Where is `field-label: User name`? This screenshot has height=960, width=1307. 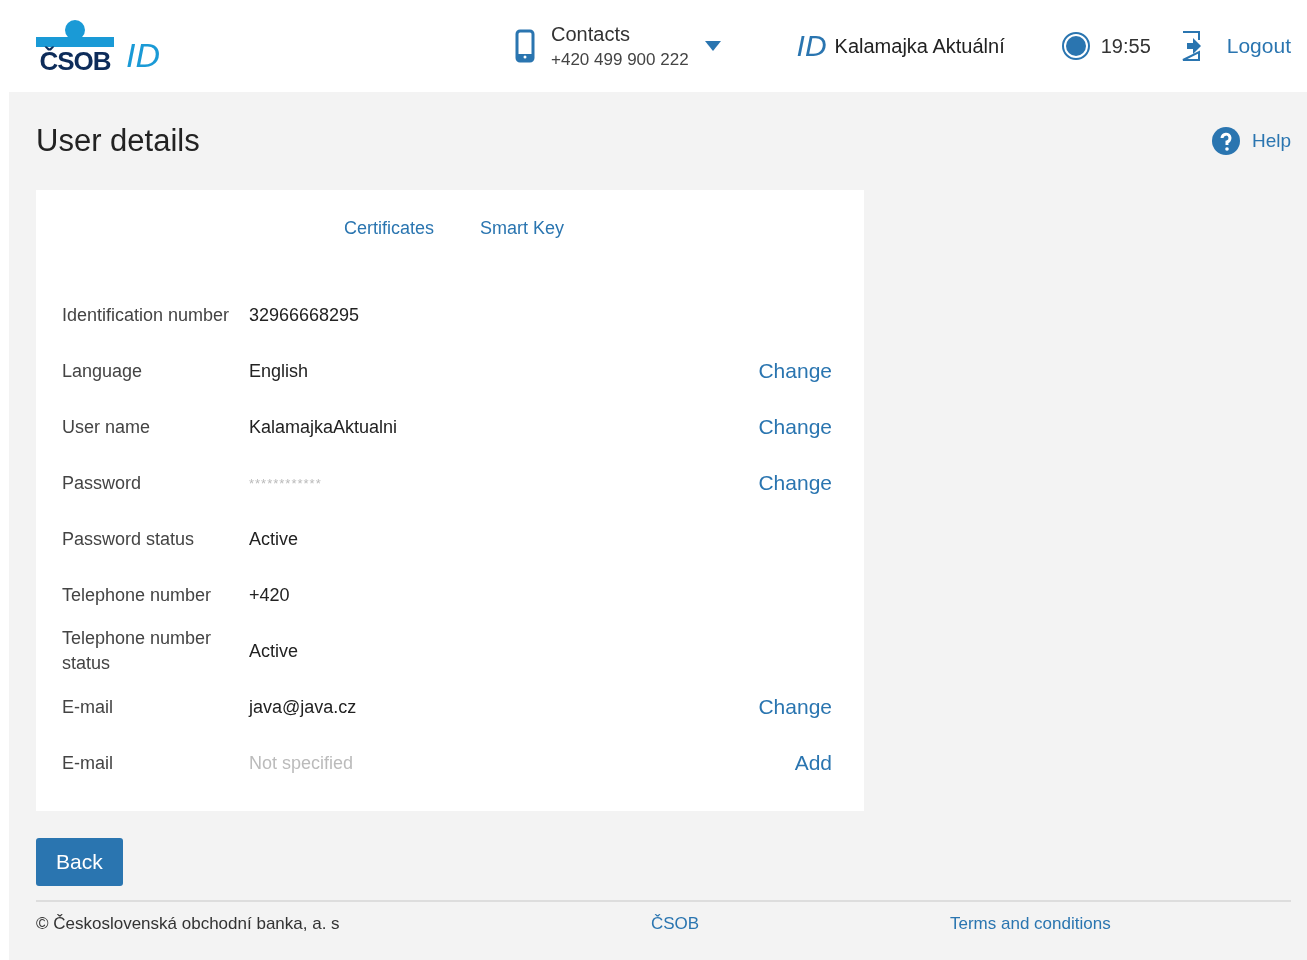
field-label: User name is located at coordinates (107, 427).